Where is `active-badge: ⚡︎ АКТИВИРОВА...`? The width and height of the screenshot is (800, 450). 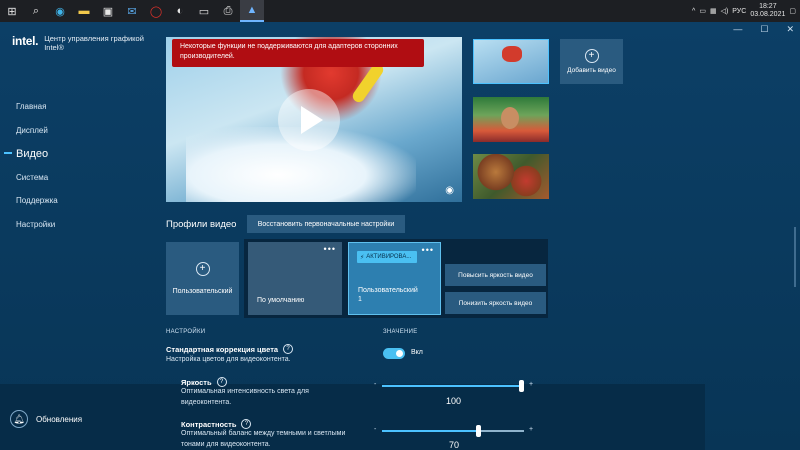
active-badge: ⚡︎ АКТИВИРОВА... is located at coordinates (387, 257).